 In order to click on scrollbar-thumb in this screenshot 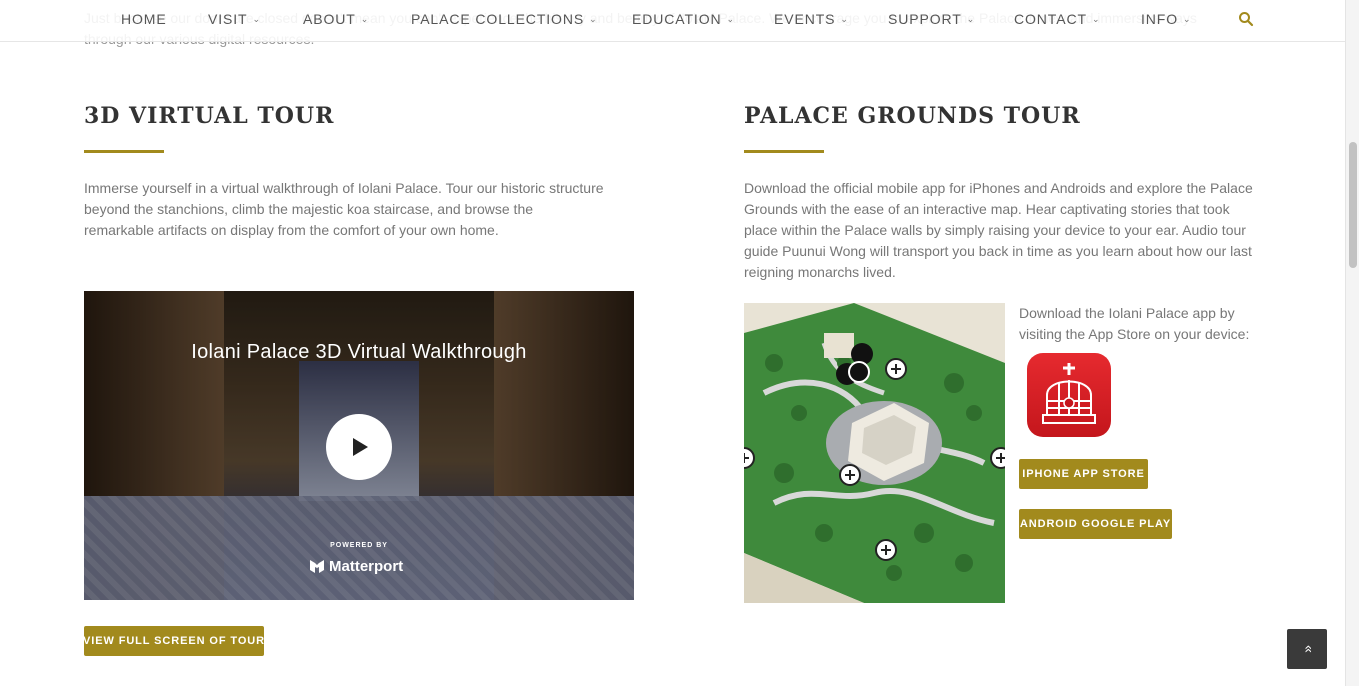, I will do `click(1353, 205)`.